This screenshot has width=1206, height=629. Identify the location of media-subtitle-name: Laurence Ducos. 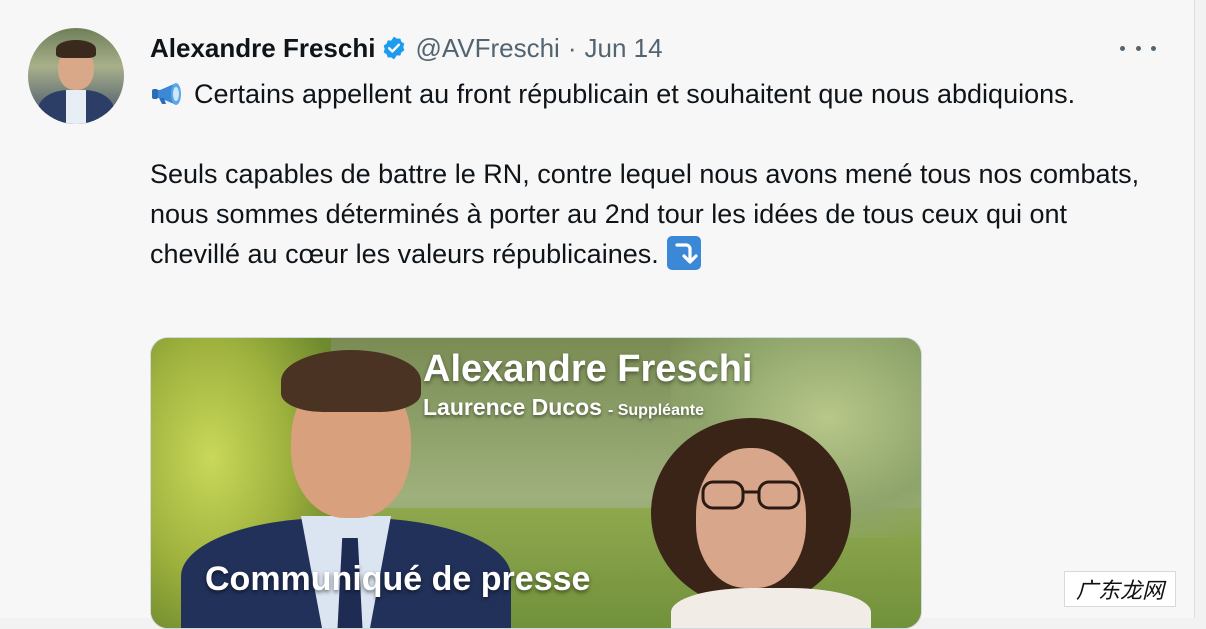
(512, 407).